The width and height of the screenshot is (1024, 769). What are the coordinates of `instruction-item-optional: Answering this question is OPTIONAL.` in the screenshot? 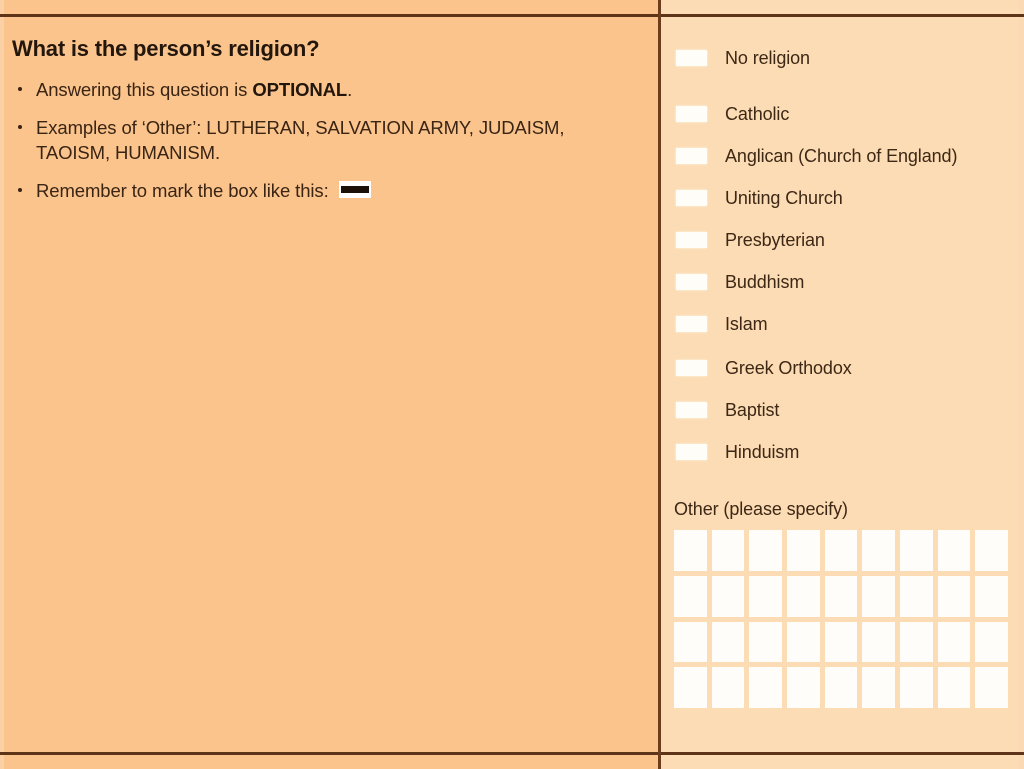 It's located at (327, 90).